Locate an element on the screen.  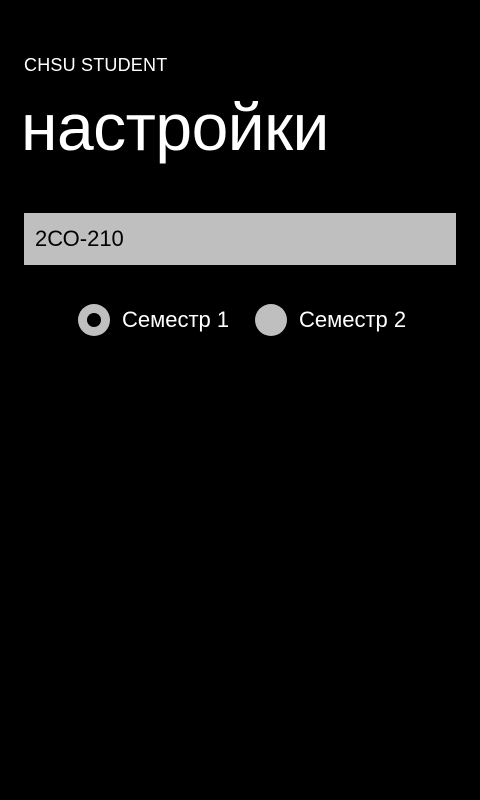
app-title: CHSU STUDENT is located at coordinates (96, 65).